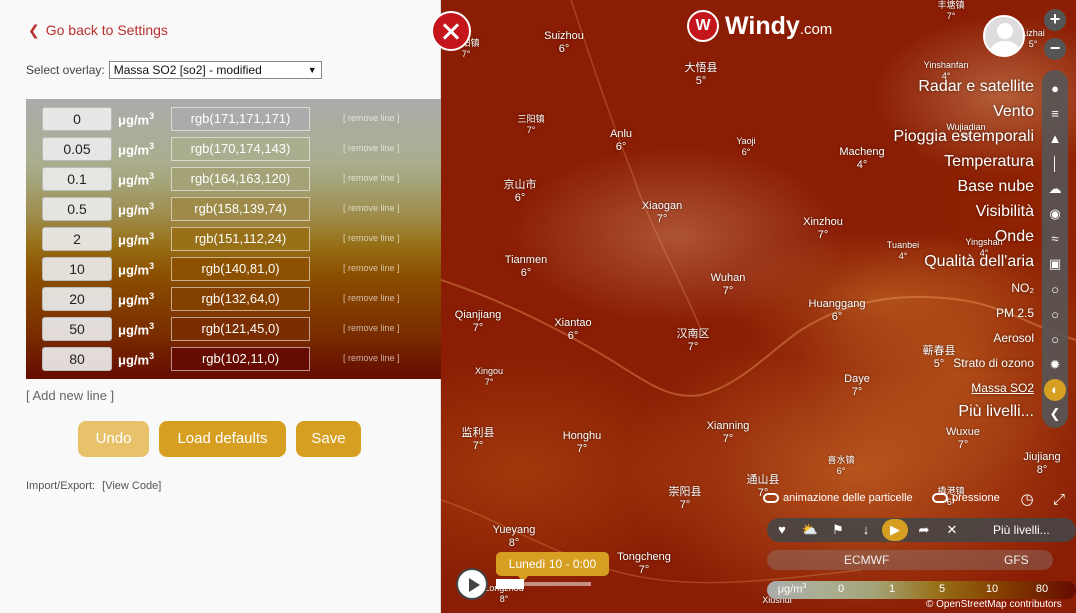 This screenshot has width=1076, height=613. I want to click on menu-item-pm25: PM 2.5, so click(1015, 313).